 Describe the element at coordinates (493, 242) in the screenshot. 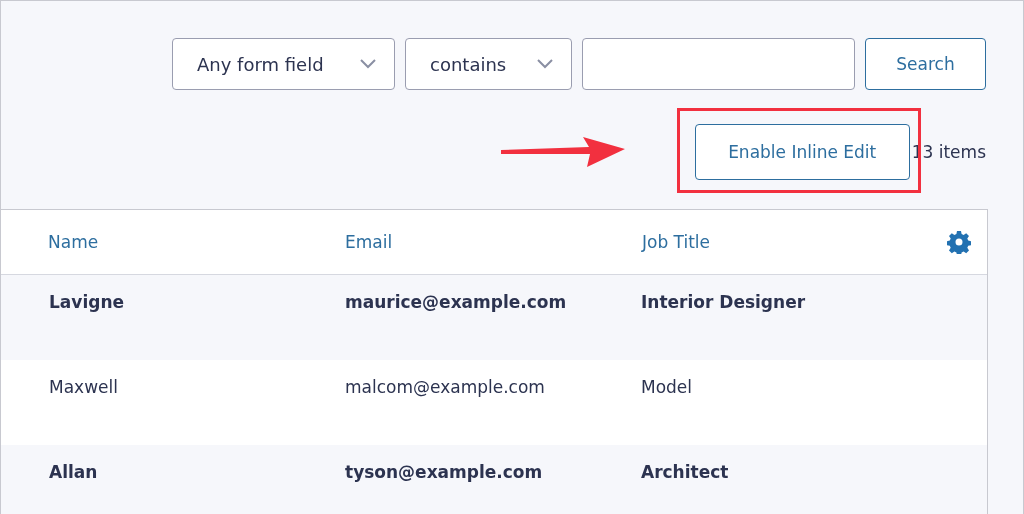

I see `column-header: Email` at that location.